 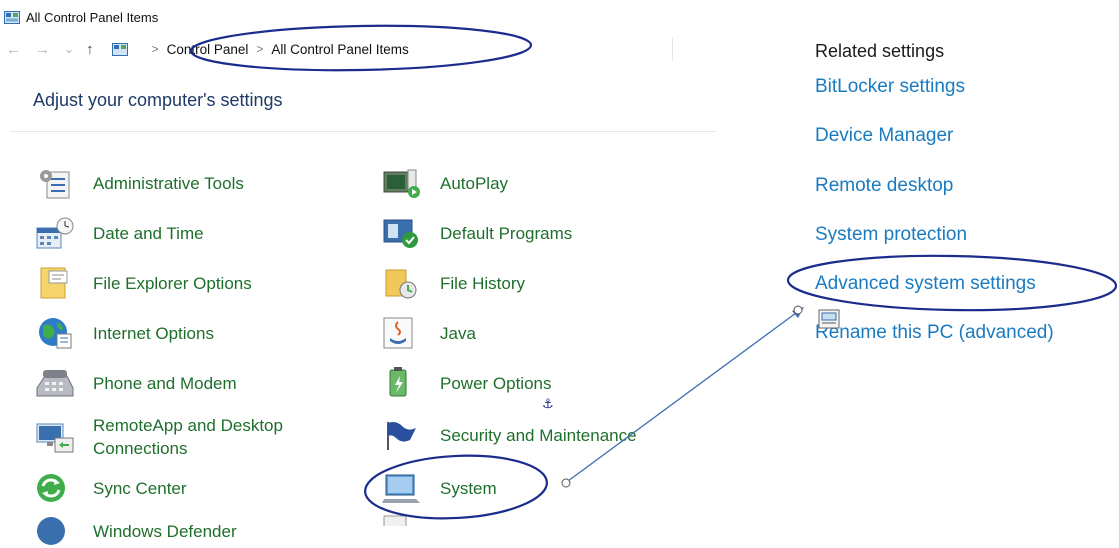 What do you see at coordinates (90, 49) in the screenshot?
I see `up-icon: ↑` at bounding box center [90, 49].